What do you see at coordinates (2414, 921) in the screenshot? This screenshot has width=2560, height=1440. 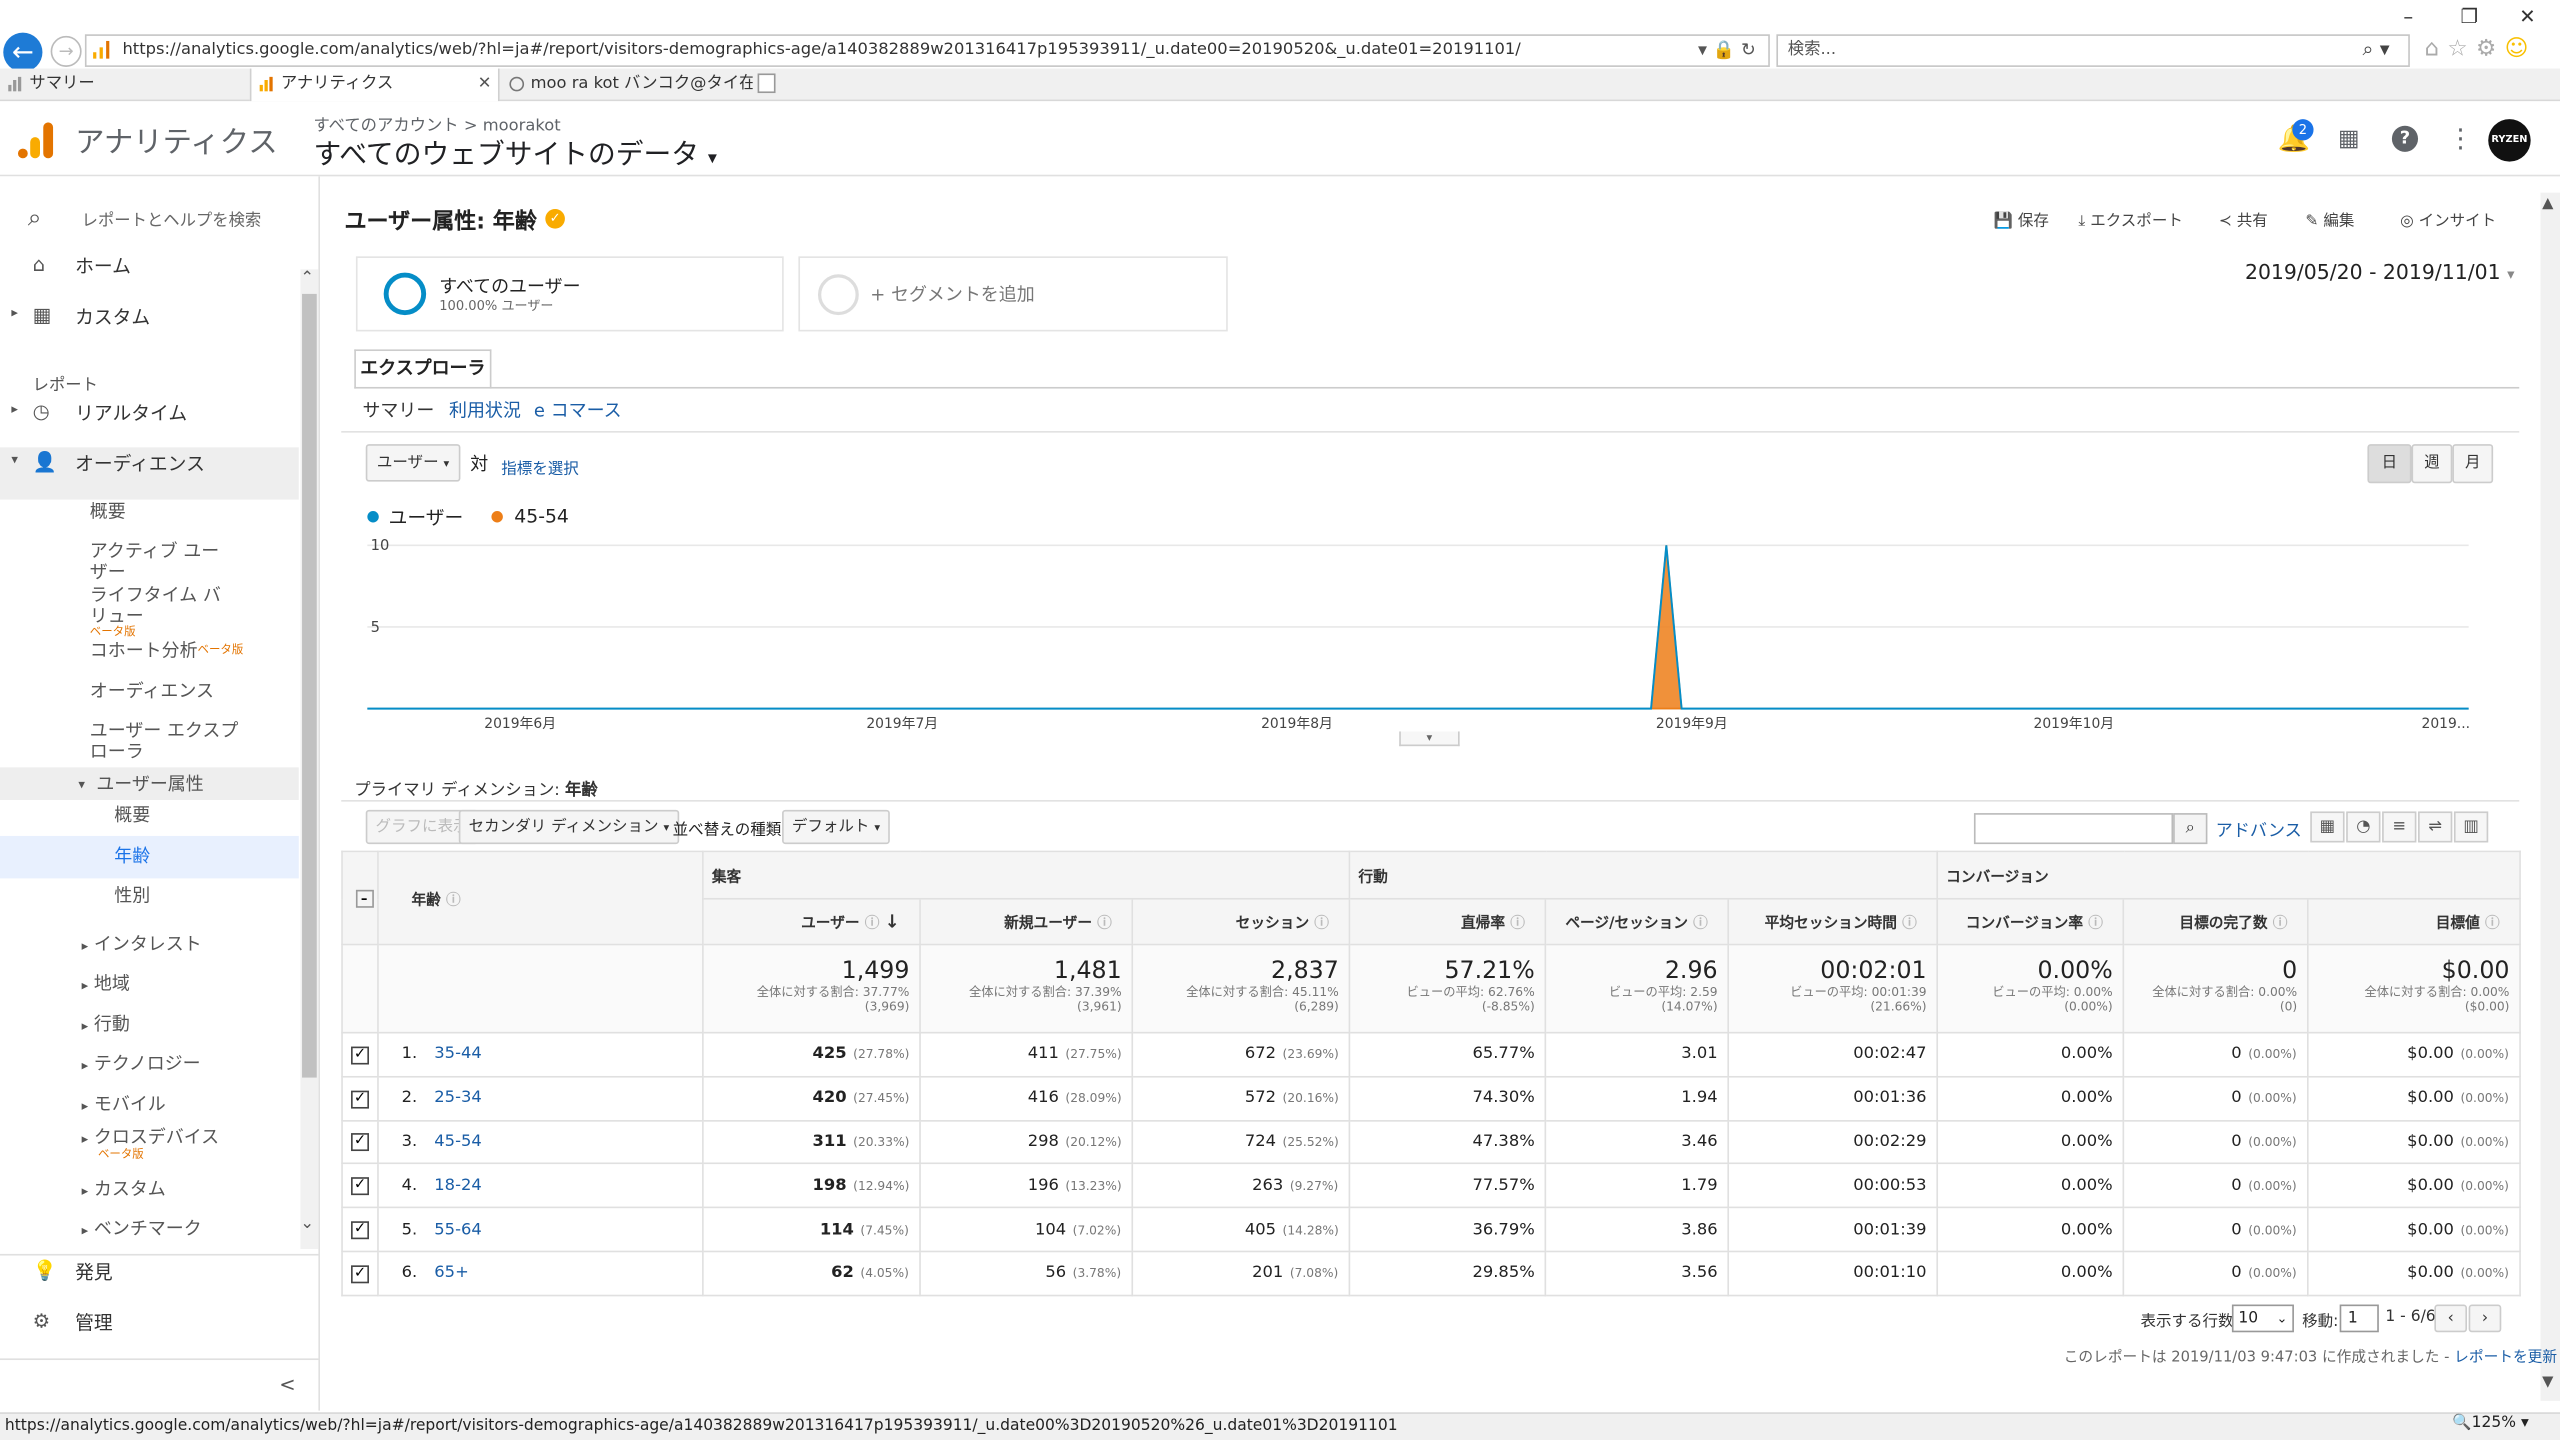 I see `column-header-8: 目標値 ⓘ` at bounding box center [2414, 921].